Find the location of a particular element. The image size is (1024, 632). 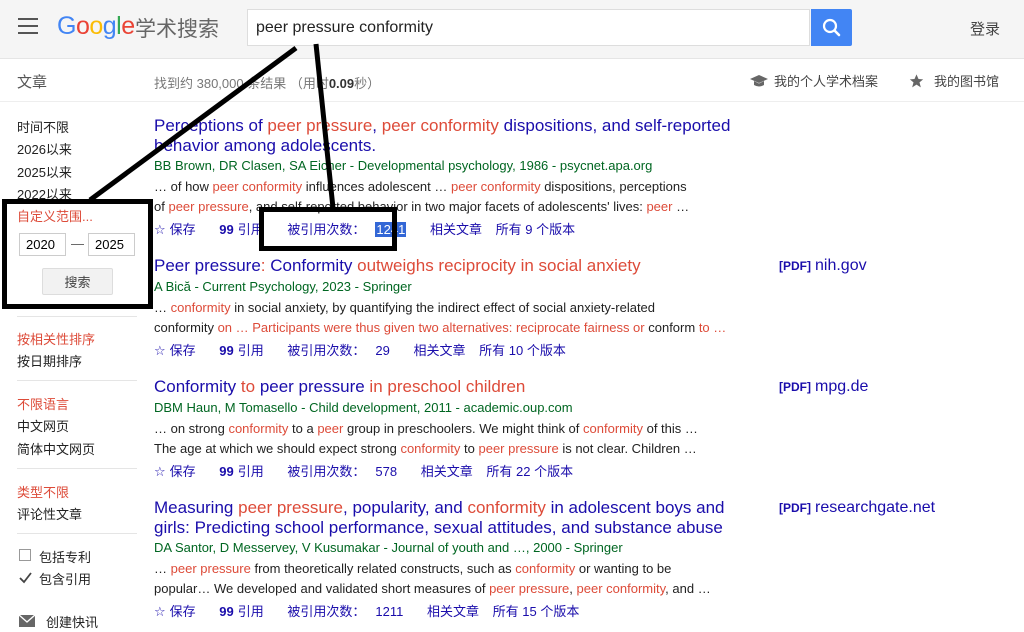

annotation-box-date-range is located at coordinates (77, 254).